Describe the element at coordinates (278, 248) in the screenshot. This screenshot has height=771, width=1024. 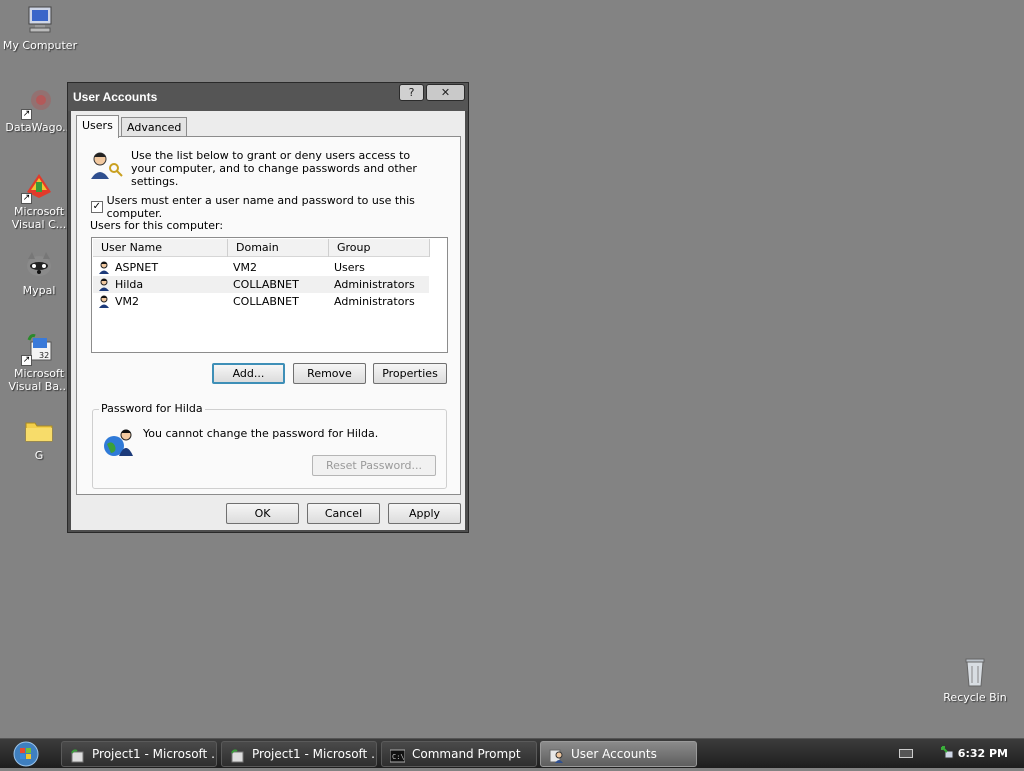
I see `column-header-domain: Domain` at that location.